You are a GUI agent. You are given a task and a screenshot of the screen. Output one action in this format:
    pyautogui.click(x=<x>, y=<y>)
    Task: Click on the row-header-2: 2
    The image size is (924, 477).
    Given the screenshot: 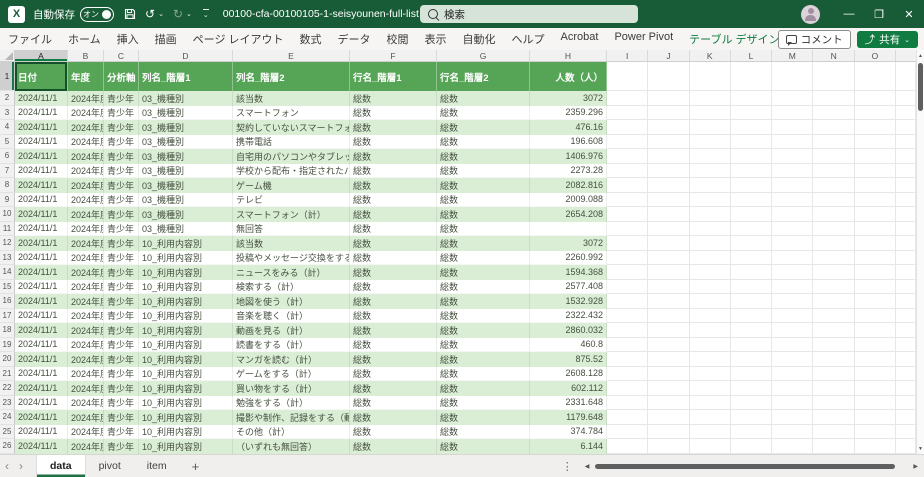 What is the action you would take?
    pyautogui.click(x=7, y=98)
    